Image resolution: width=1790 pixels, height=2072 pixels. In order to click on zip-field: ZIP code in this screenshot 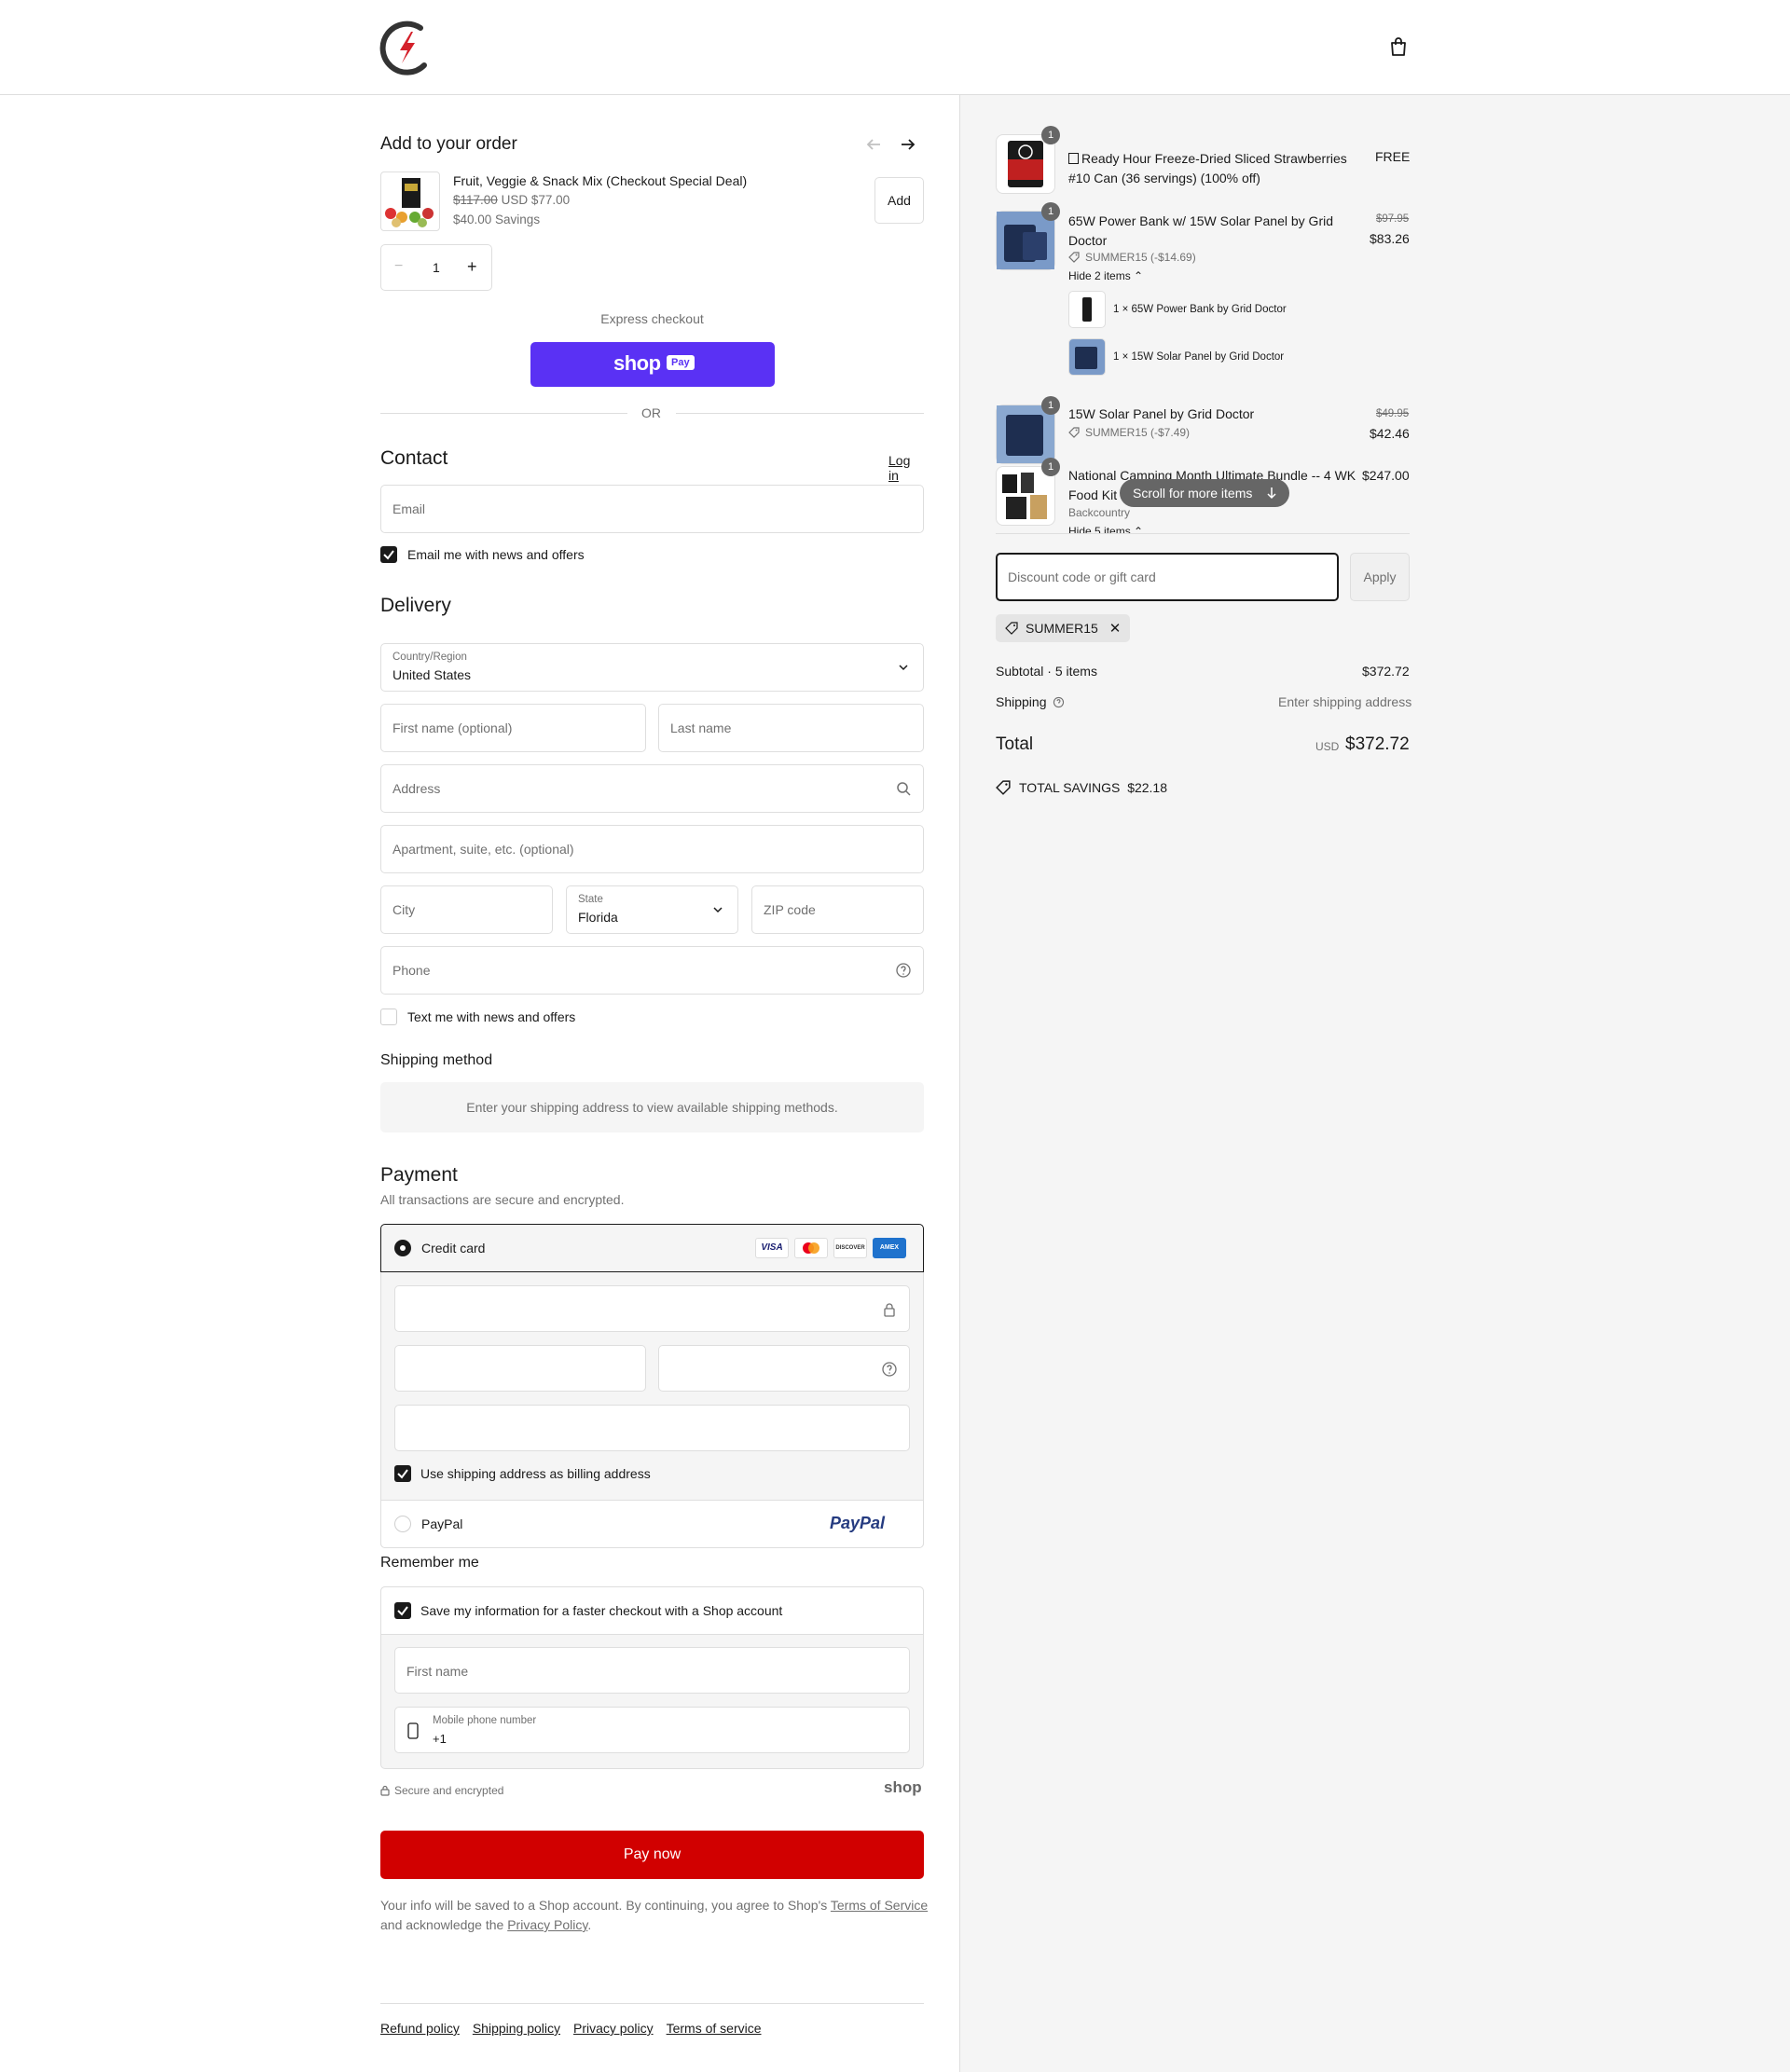, I will do `click(837, 909)`.